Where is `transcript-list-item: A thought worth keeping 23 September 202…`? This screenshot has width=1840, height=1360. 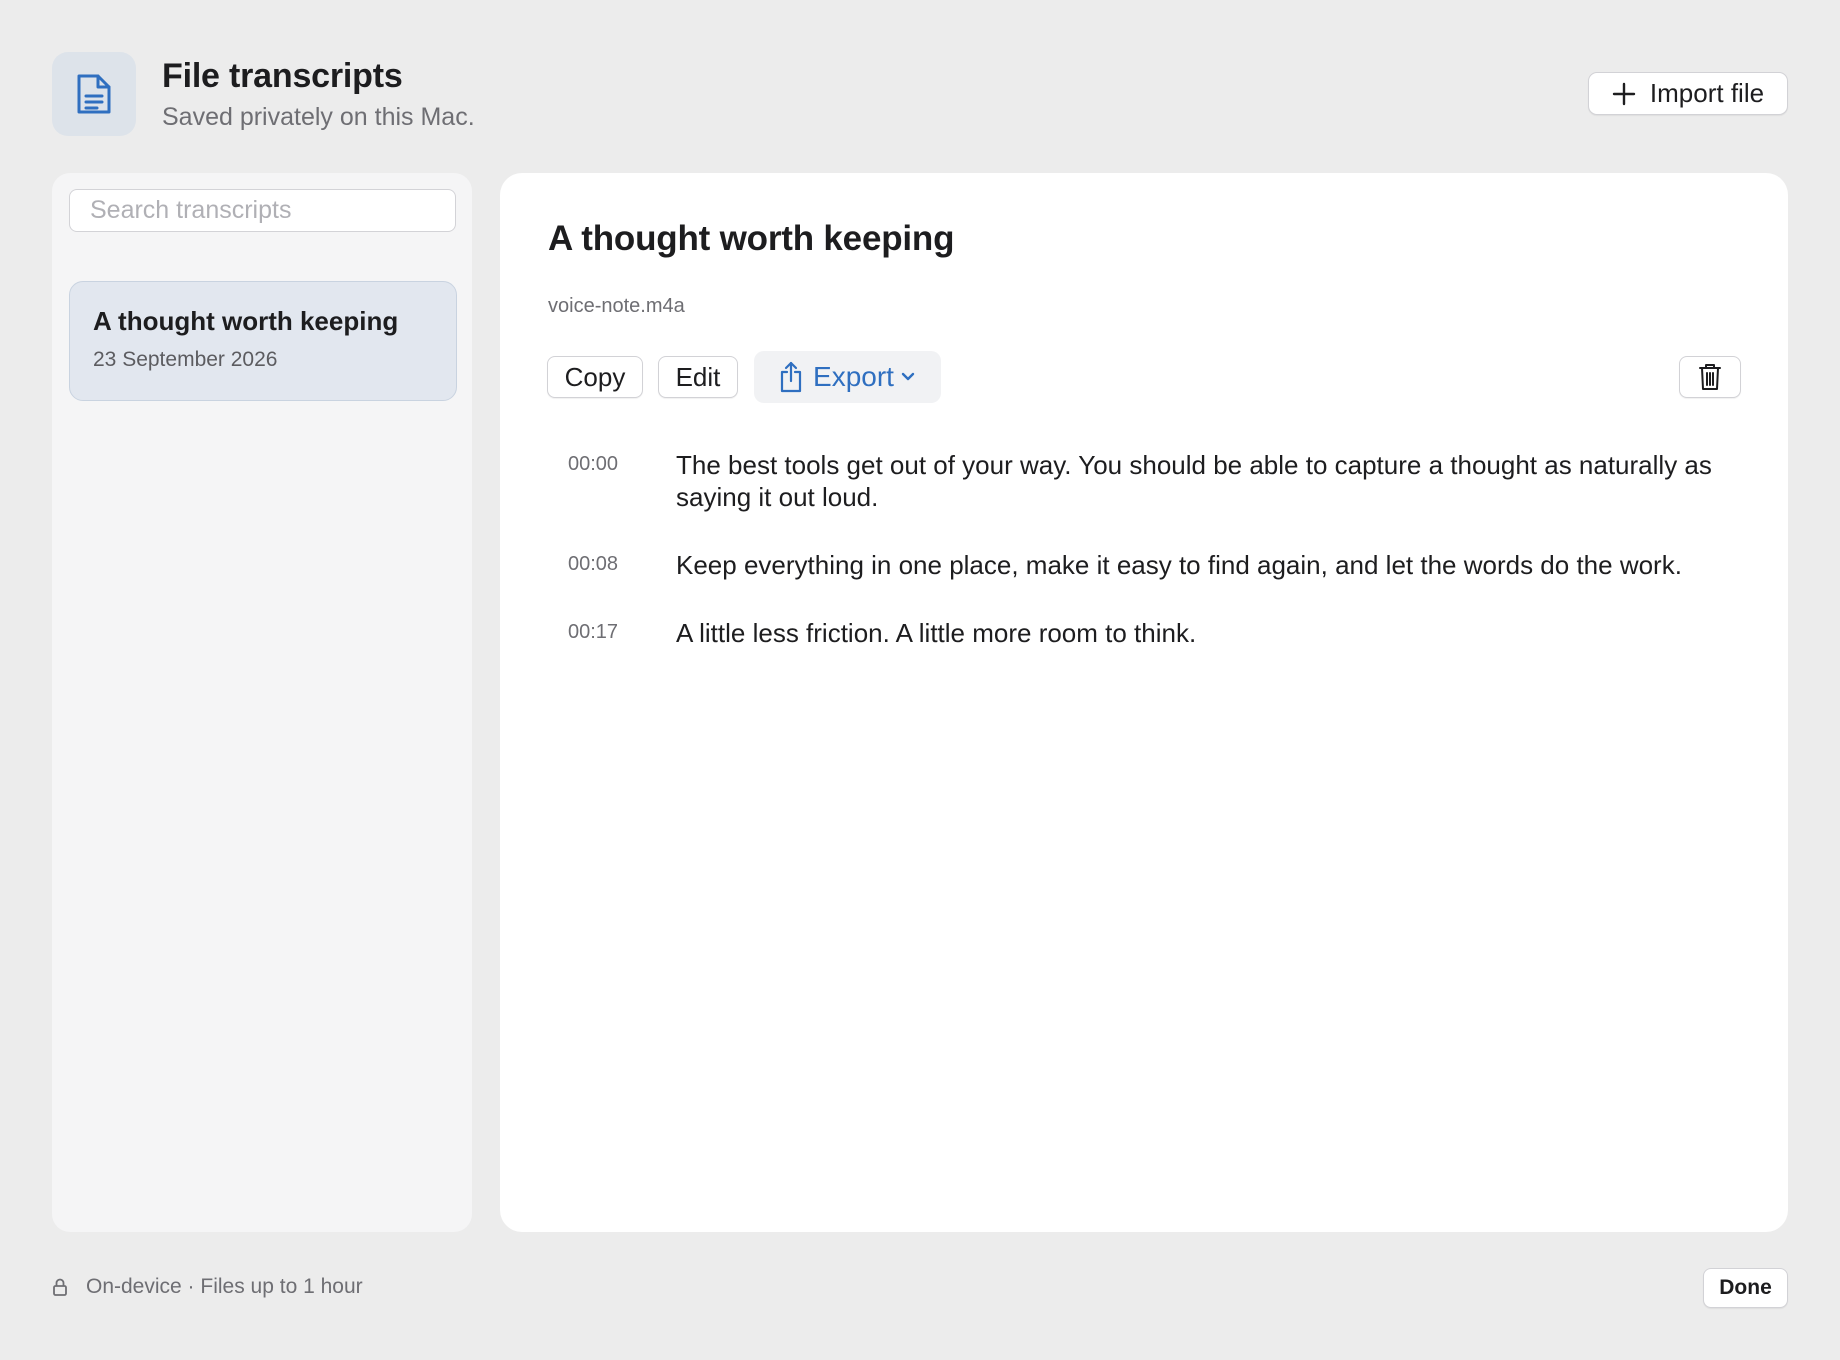
transcript-list-item: A thought worth keeping 23 September 202… is located at coordinates (263, 341).